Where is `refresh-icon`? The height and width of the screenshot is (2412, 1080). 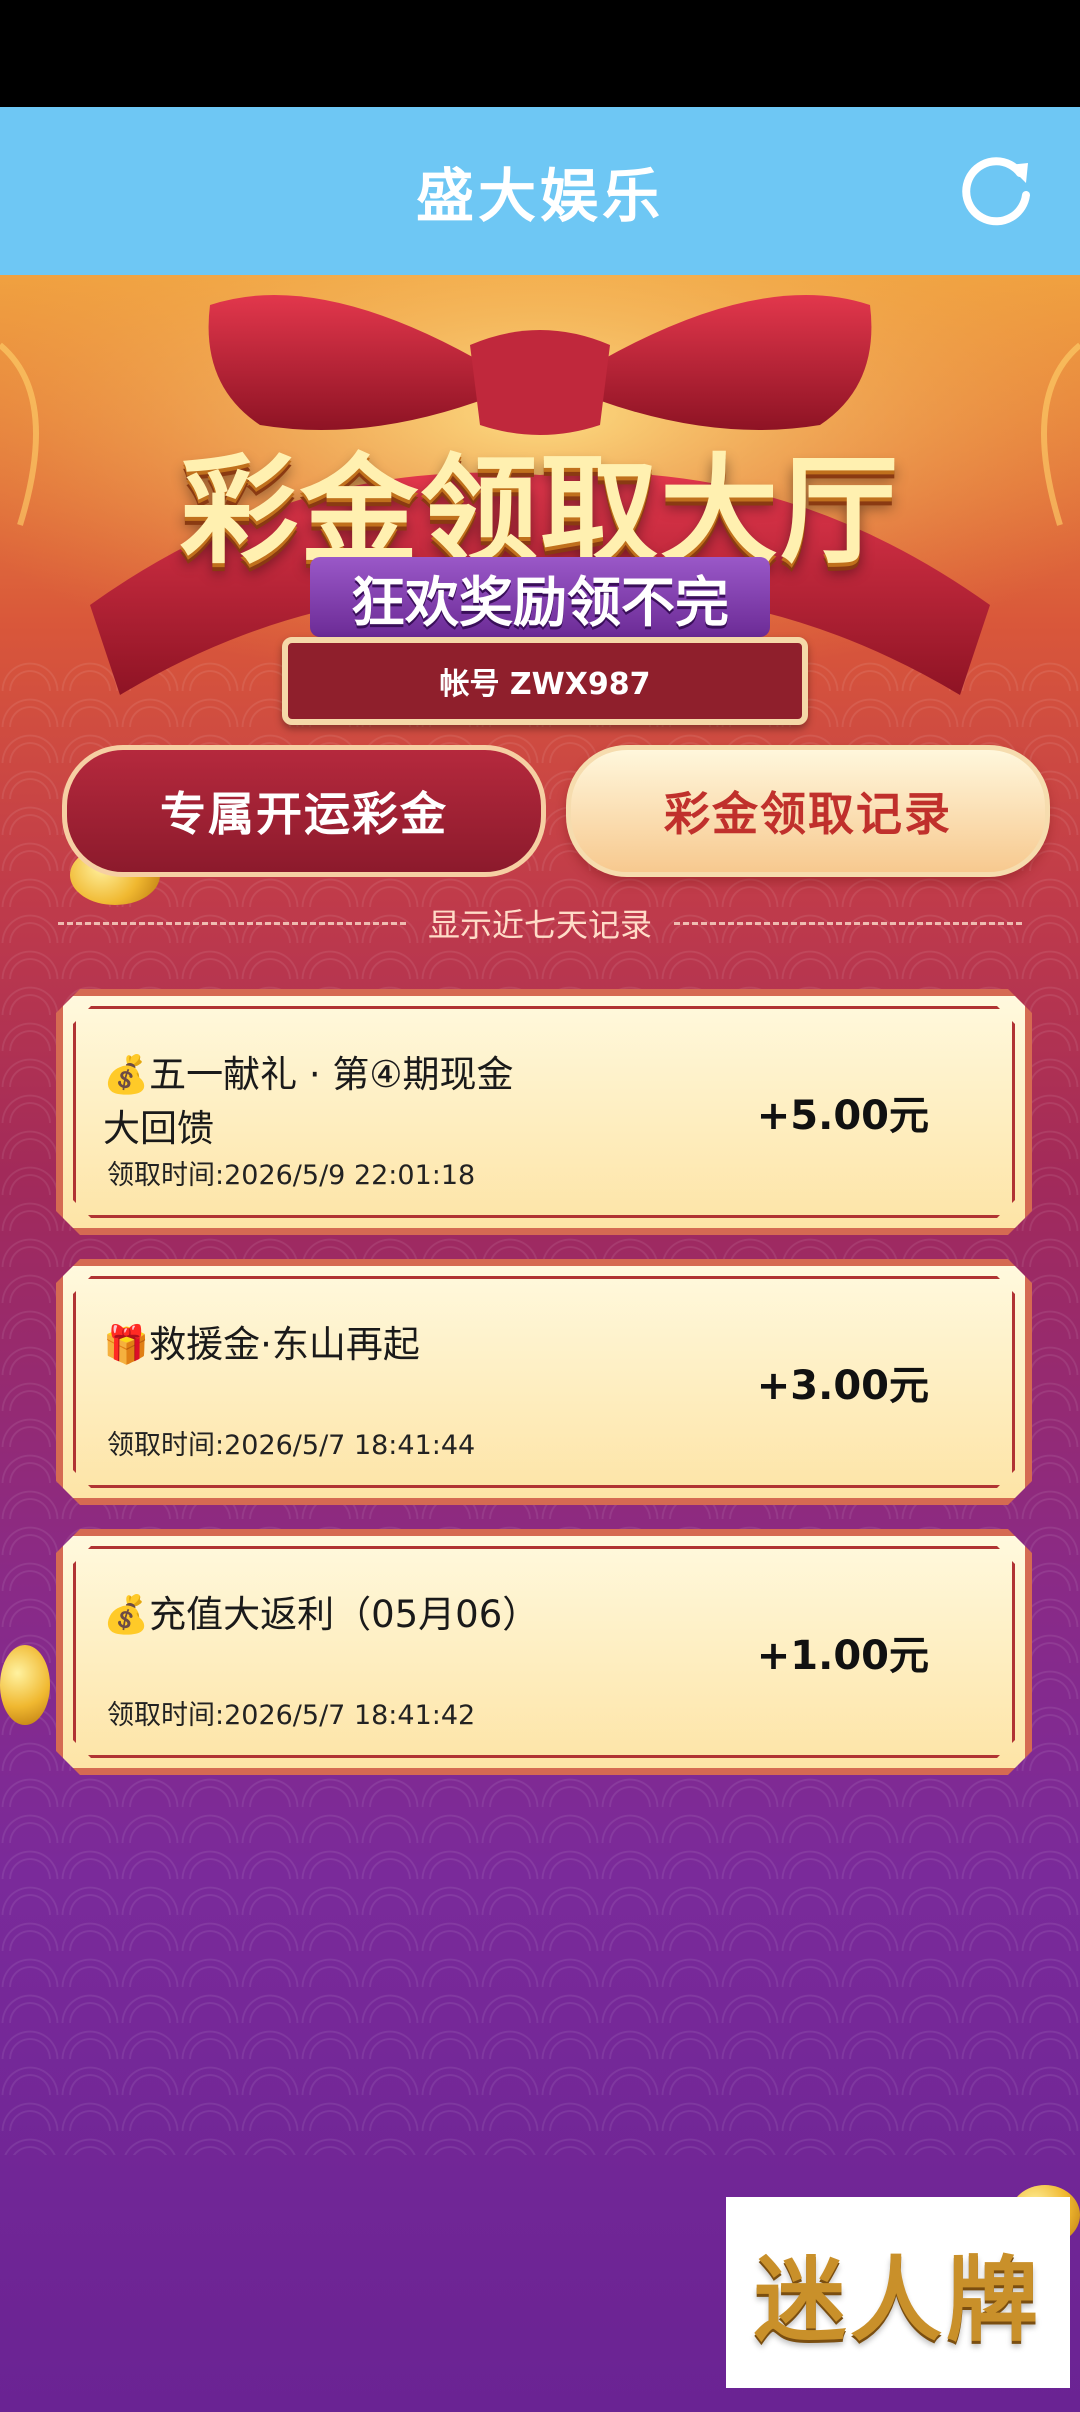 refresh-icon is located at coordinates (998, 191).